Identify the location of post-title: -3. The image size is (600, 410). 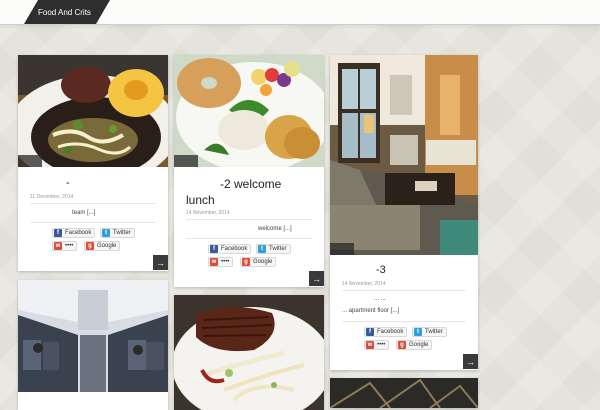
(381, 270).